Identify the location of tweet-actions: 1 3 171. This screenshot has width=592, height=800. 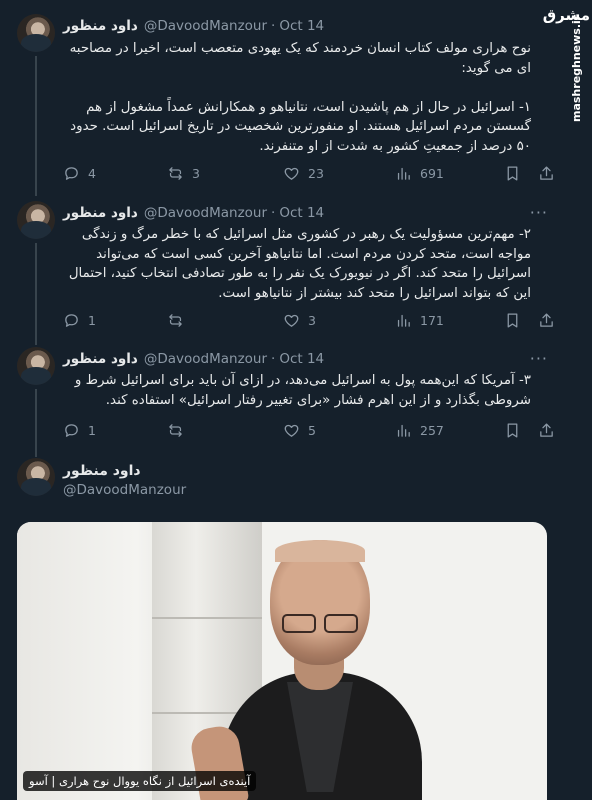
(308, 320).